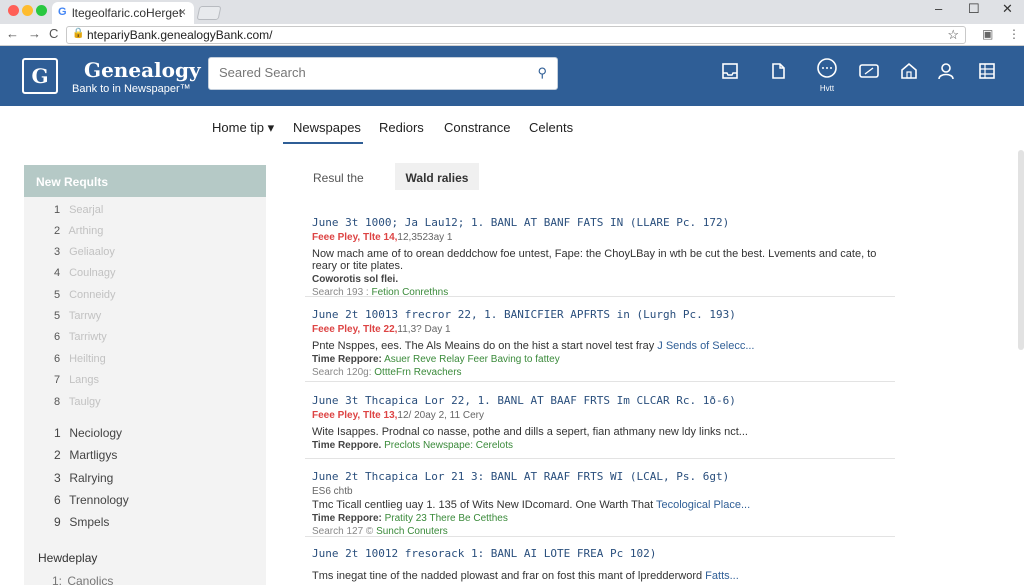 This screenshot has height=588, width=1024. Describe the element at coordinates (243, 128) in the screenshot. I see `nav-home: Home tip ▾` at that location.